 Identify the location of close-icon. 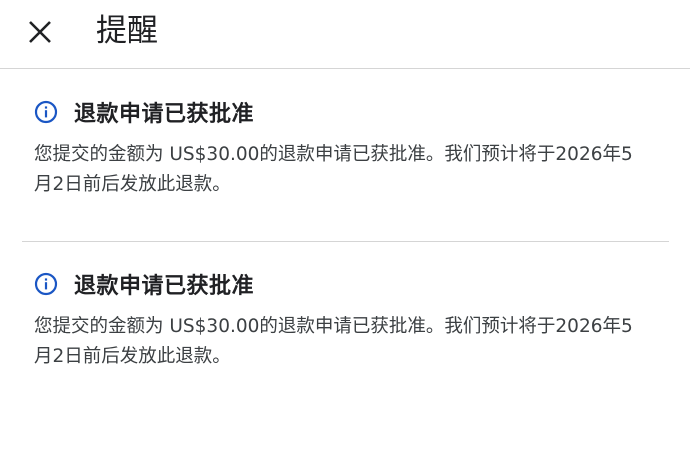
(40, 32).